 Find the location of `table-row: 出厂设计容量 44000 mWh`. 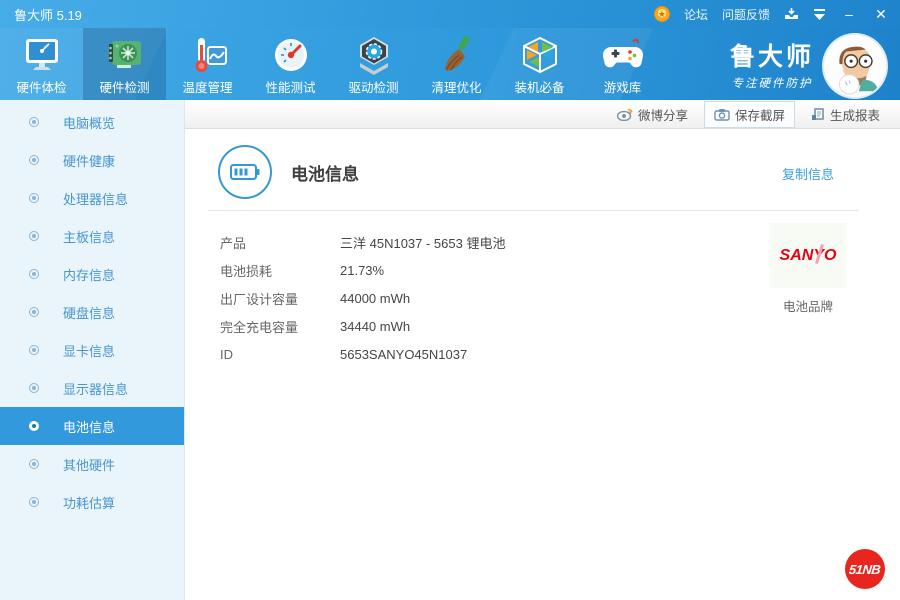

table-row: 出厂设计容量 44000 mWh is located at coordinates (315, 298).